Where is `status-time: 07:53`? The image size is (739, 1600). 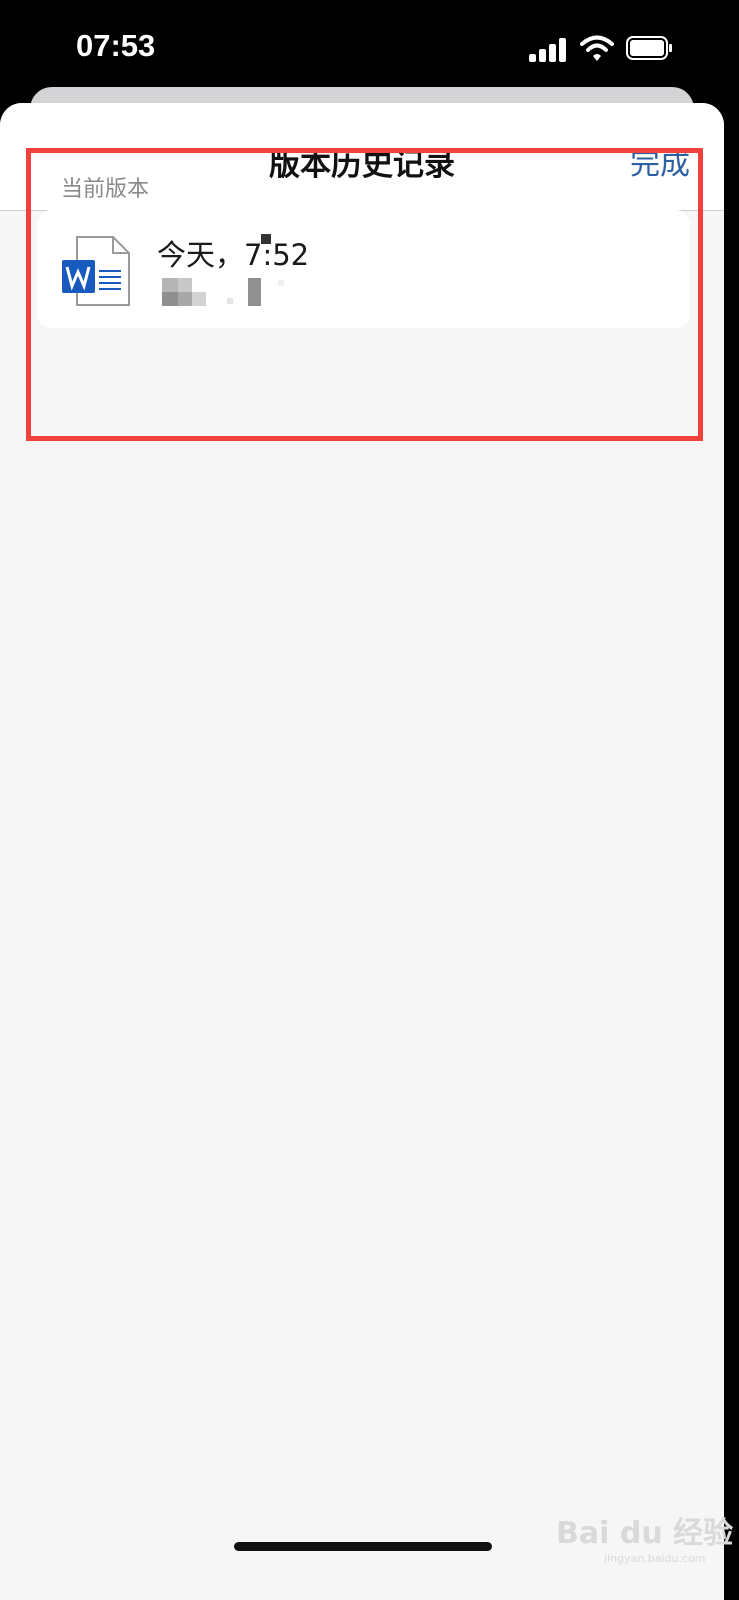
status-time: 07:53 is located at coordinates (116, 45).